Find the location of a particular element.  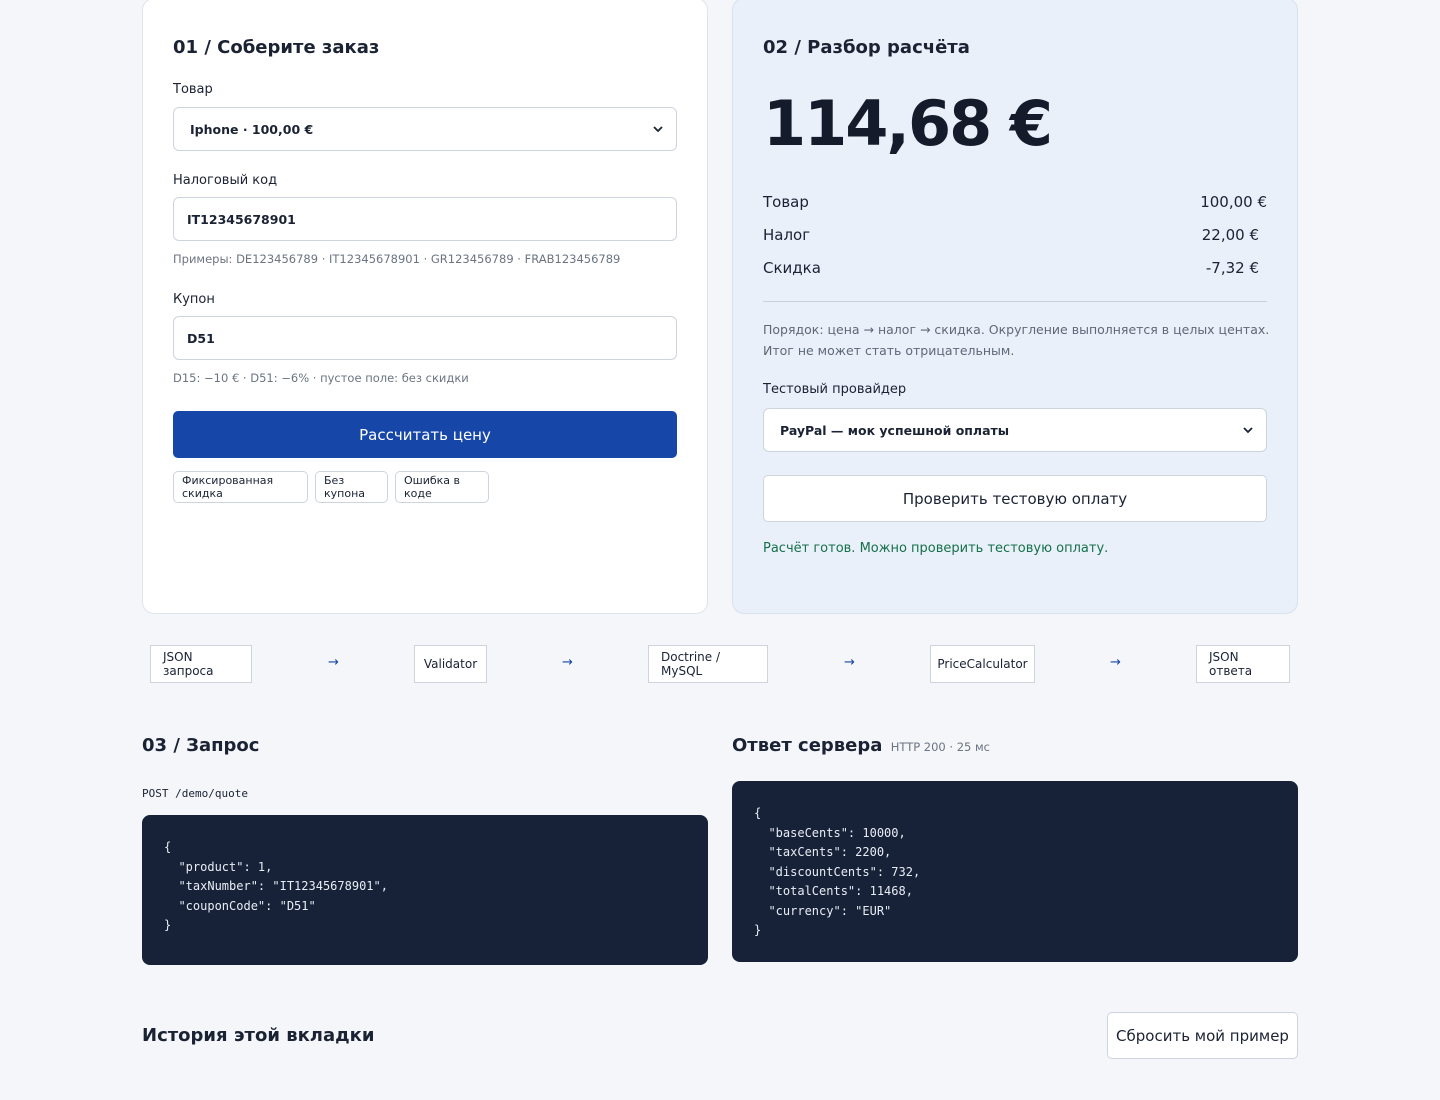

flow-step-price-calculator: PriceCalculator is located at coordinates (982, 664).